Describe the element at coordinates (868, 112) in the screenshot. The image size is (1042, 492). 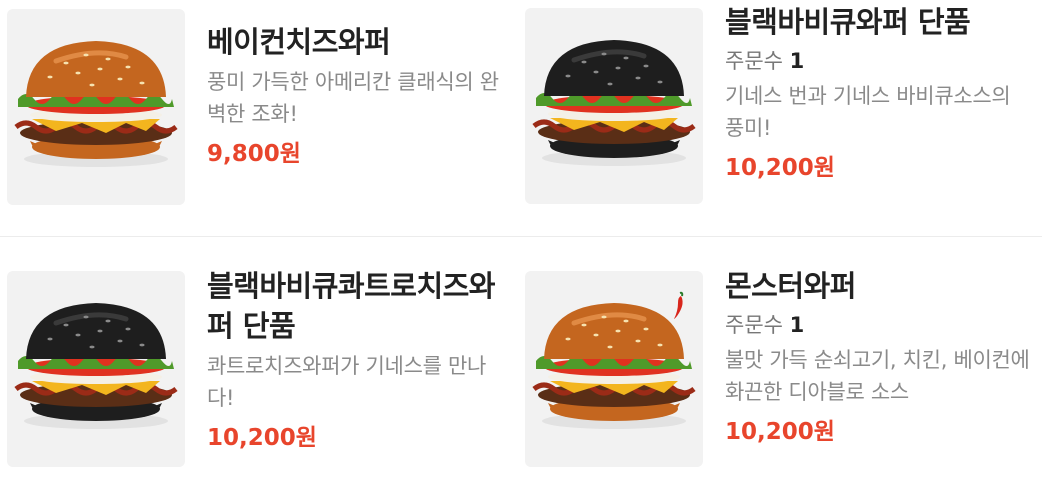
I see `menu-item-description: 기네스 번과 기네스 바비큐소스의 풍미!` at that location.